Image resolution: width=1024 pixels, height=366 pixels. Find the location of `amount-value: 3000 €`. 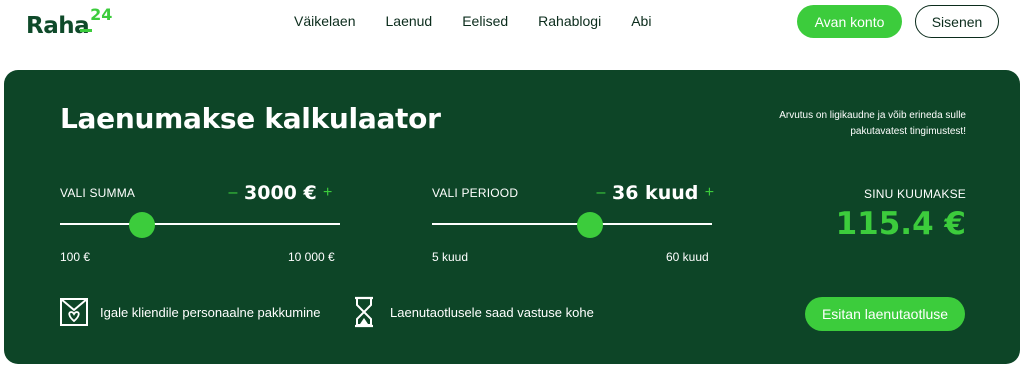

amount-value: 3000 € is located at coordinates (280, 193).